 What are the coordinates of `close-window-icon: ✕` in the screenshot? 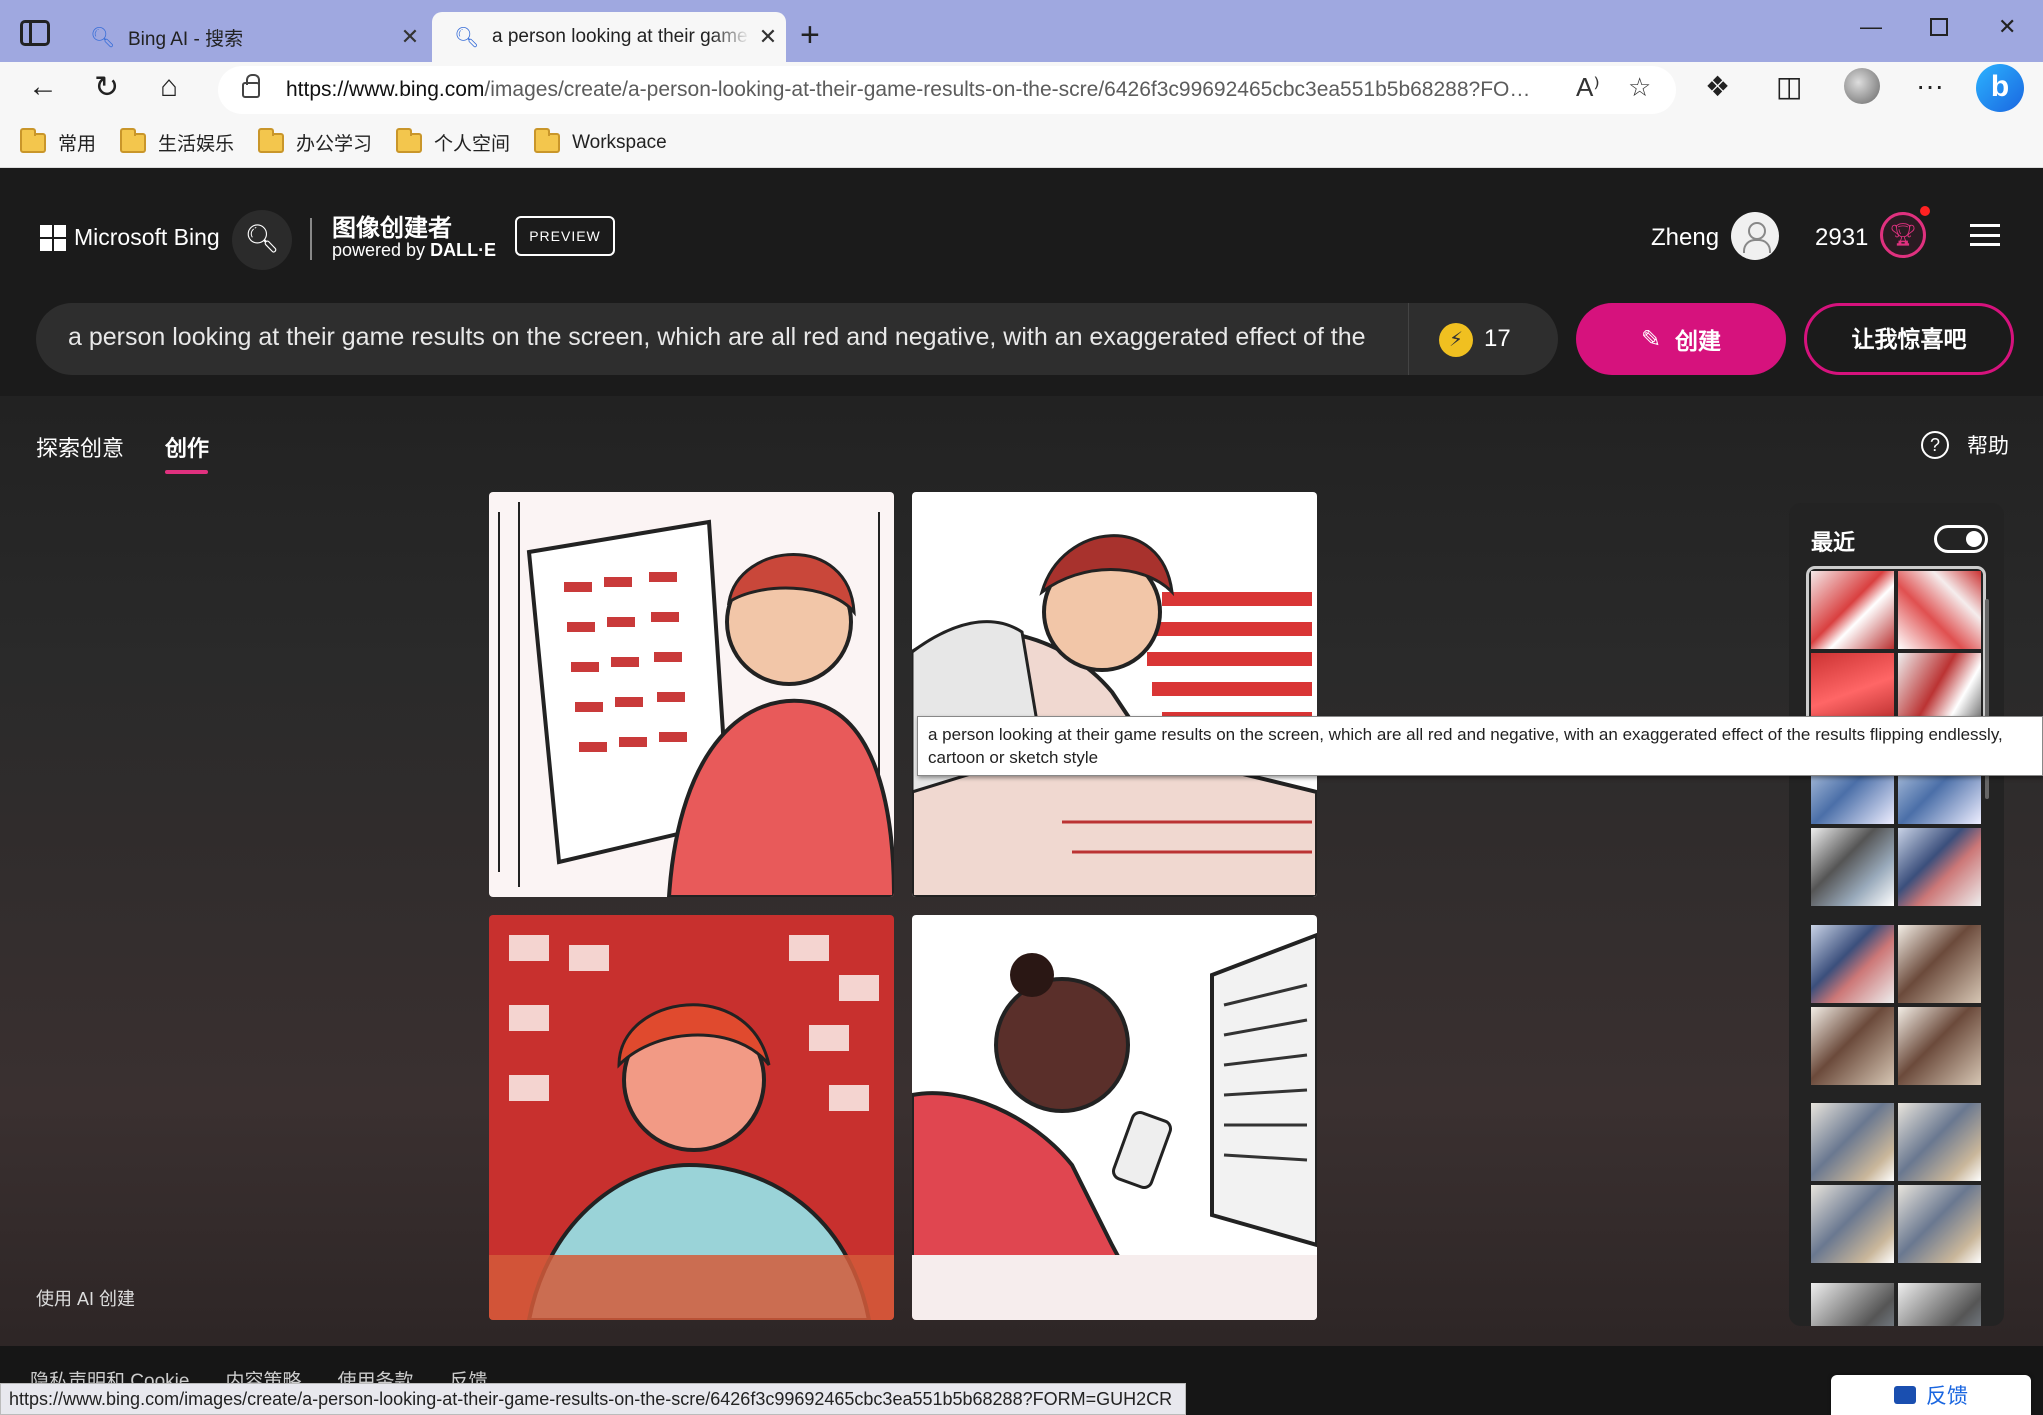 It's located at (2007, 27).